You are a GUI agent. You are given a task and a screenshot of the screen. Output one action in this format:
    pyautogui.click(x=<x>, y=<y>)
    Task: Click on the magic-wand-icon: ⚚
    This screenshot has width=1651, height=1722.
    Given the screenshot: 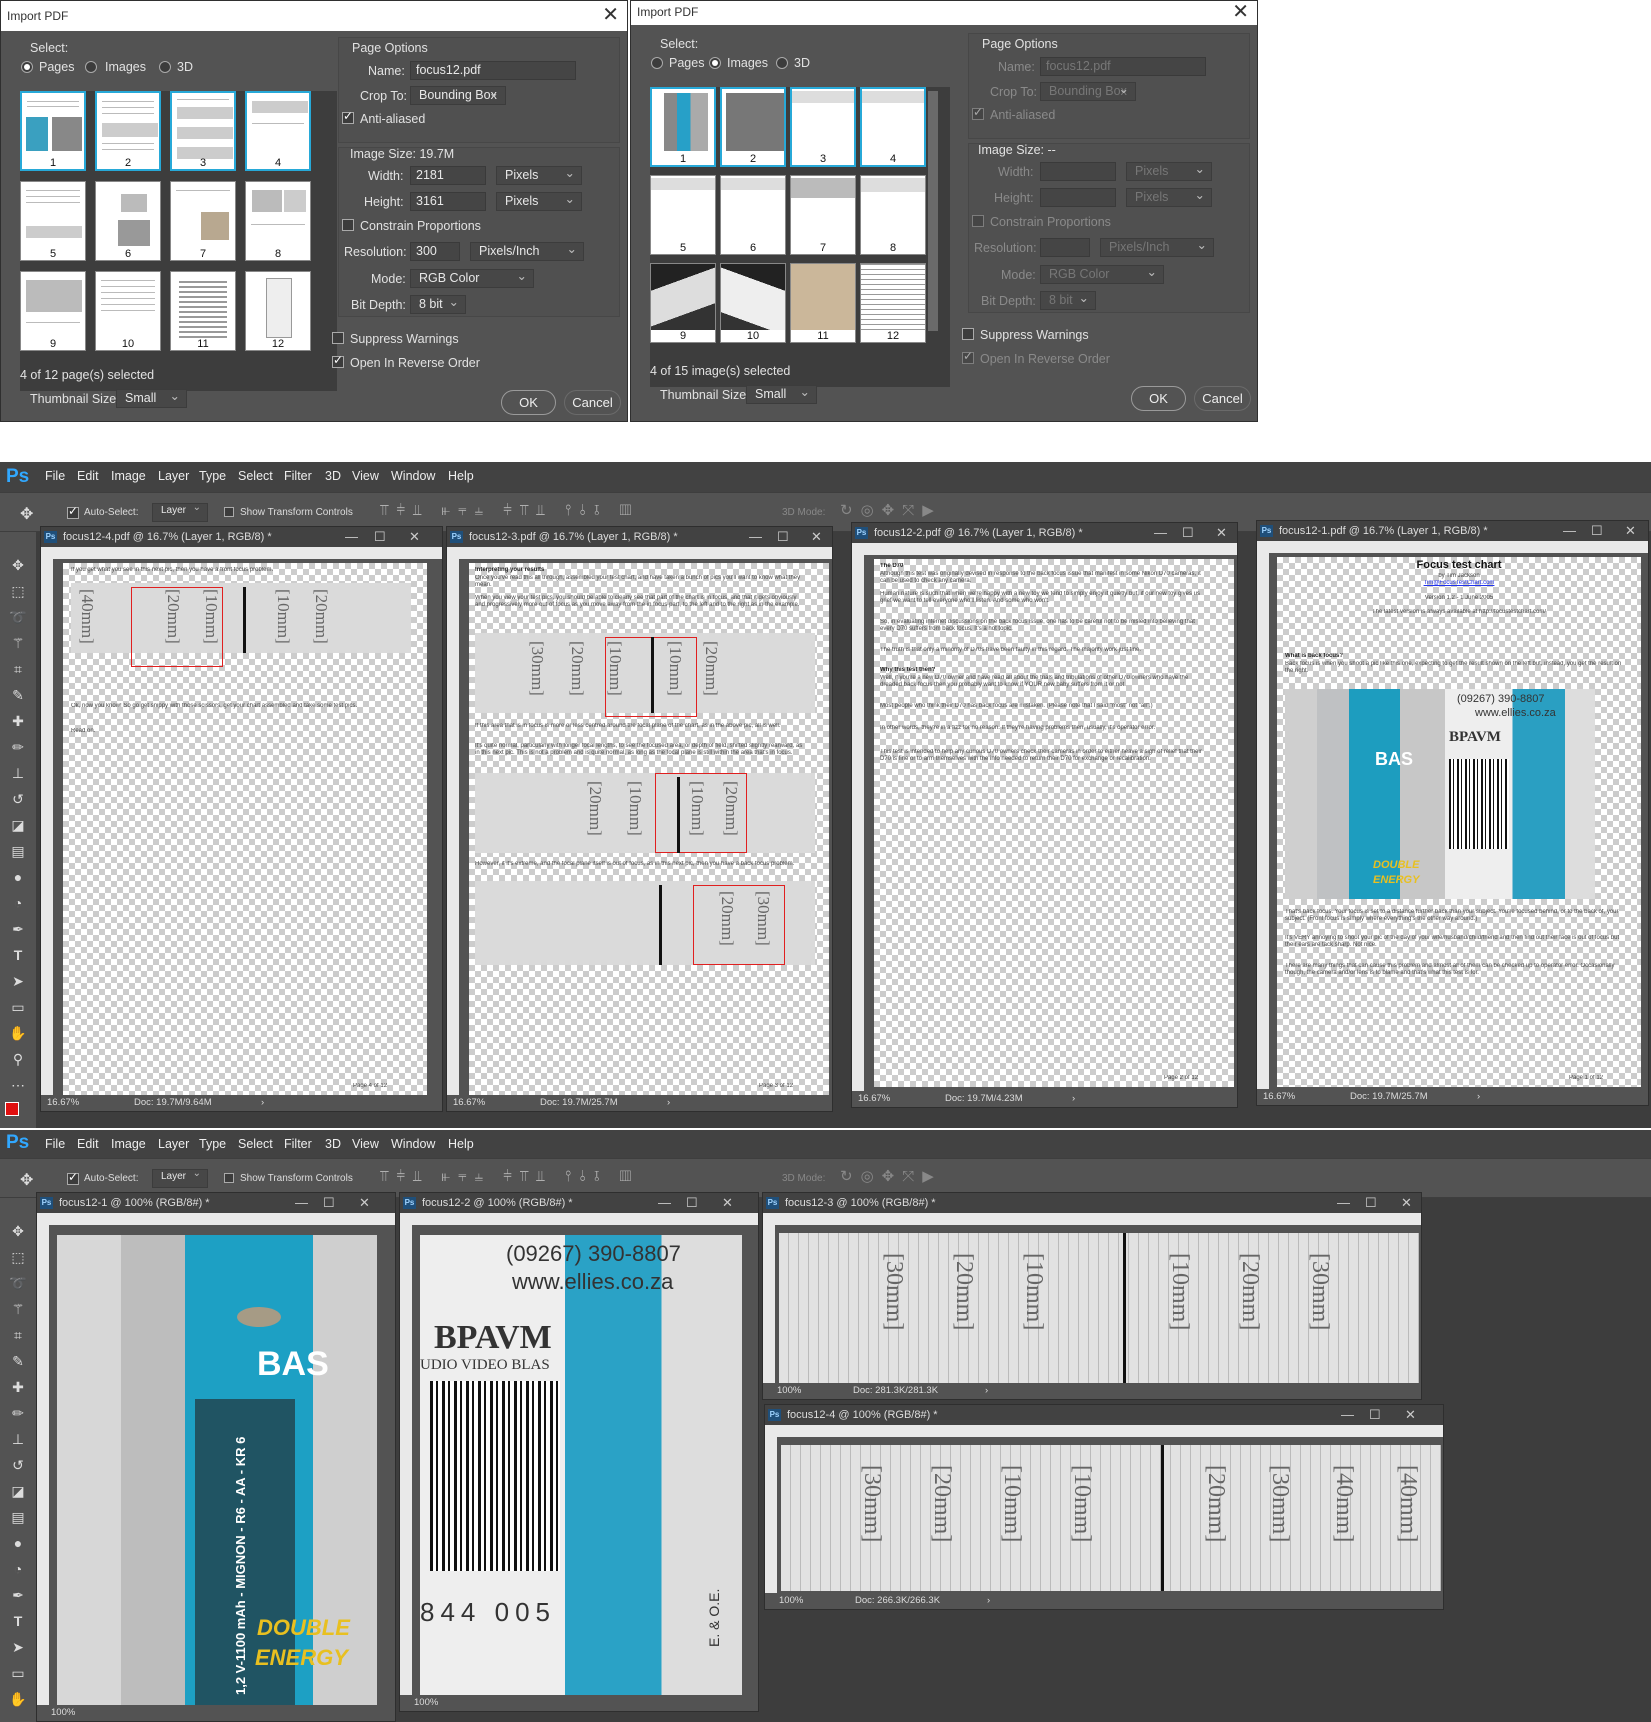 What is the action you would take?
    pyautogui.click(x=18, y=1309)
    